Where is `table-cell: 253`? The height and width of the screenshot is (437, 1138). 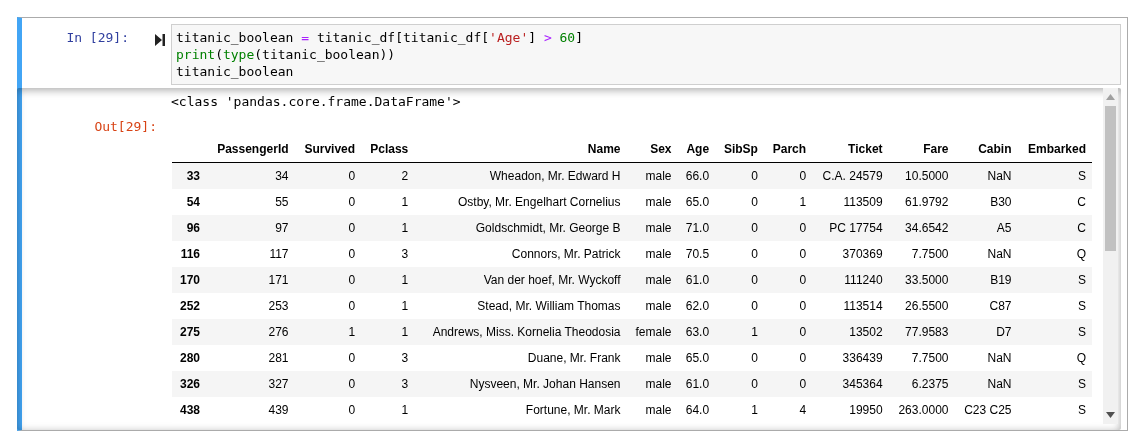
table-cell: 253 is located at coordinates (250, 306).